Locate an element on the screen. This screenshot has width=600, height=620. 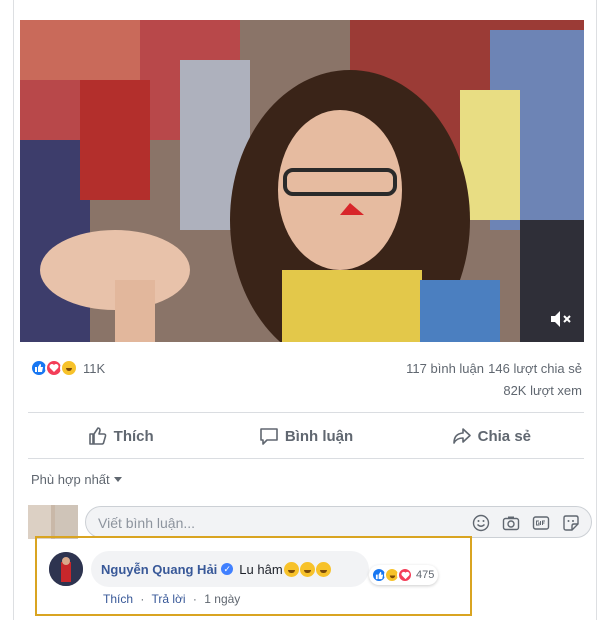
comment-reactions: 475 is located at coordinates (404, 575).